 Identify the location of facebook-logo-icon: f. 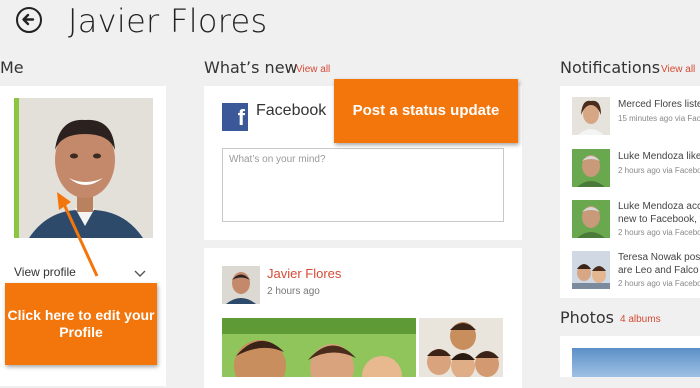
(235, 117).